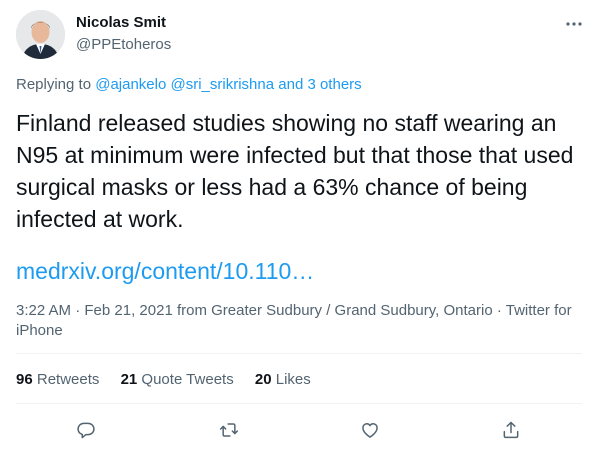 Image resolution: width=598 pixels, height=453 pixels. What do you see at coordinates (319, 84) in the screenshot?
I see `others-link: and 3 others` at bounding box center [319, 84].